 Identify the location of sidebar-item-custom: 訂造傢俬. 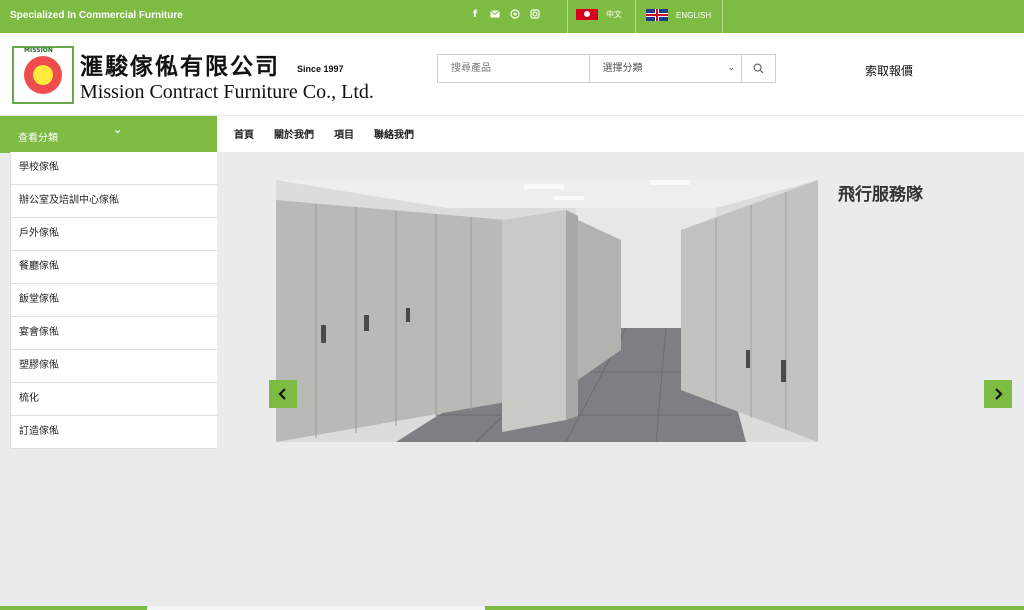
(113, 432).